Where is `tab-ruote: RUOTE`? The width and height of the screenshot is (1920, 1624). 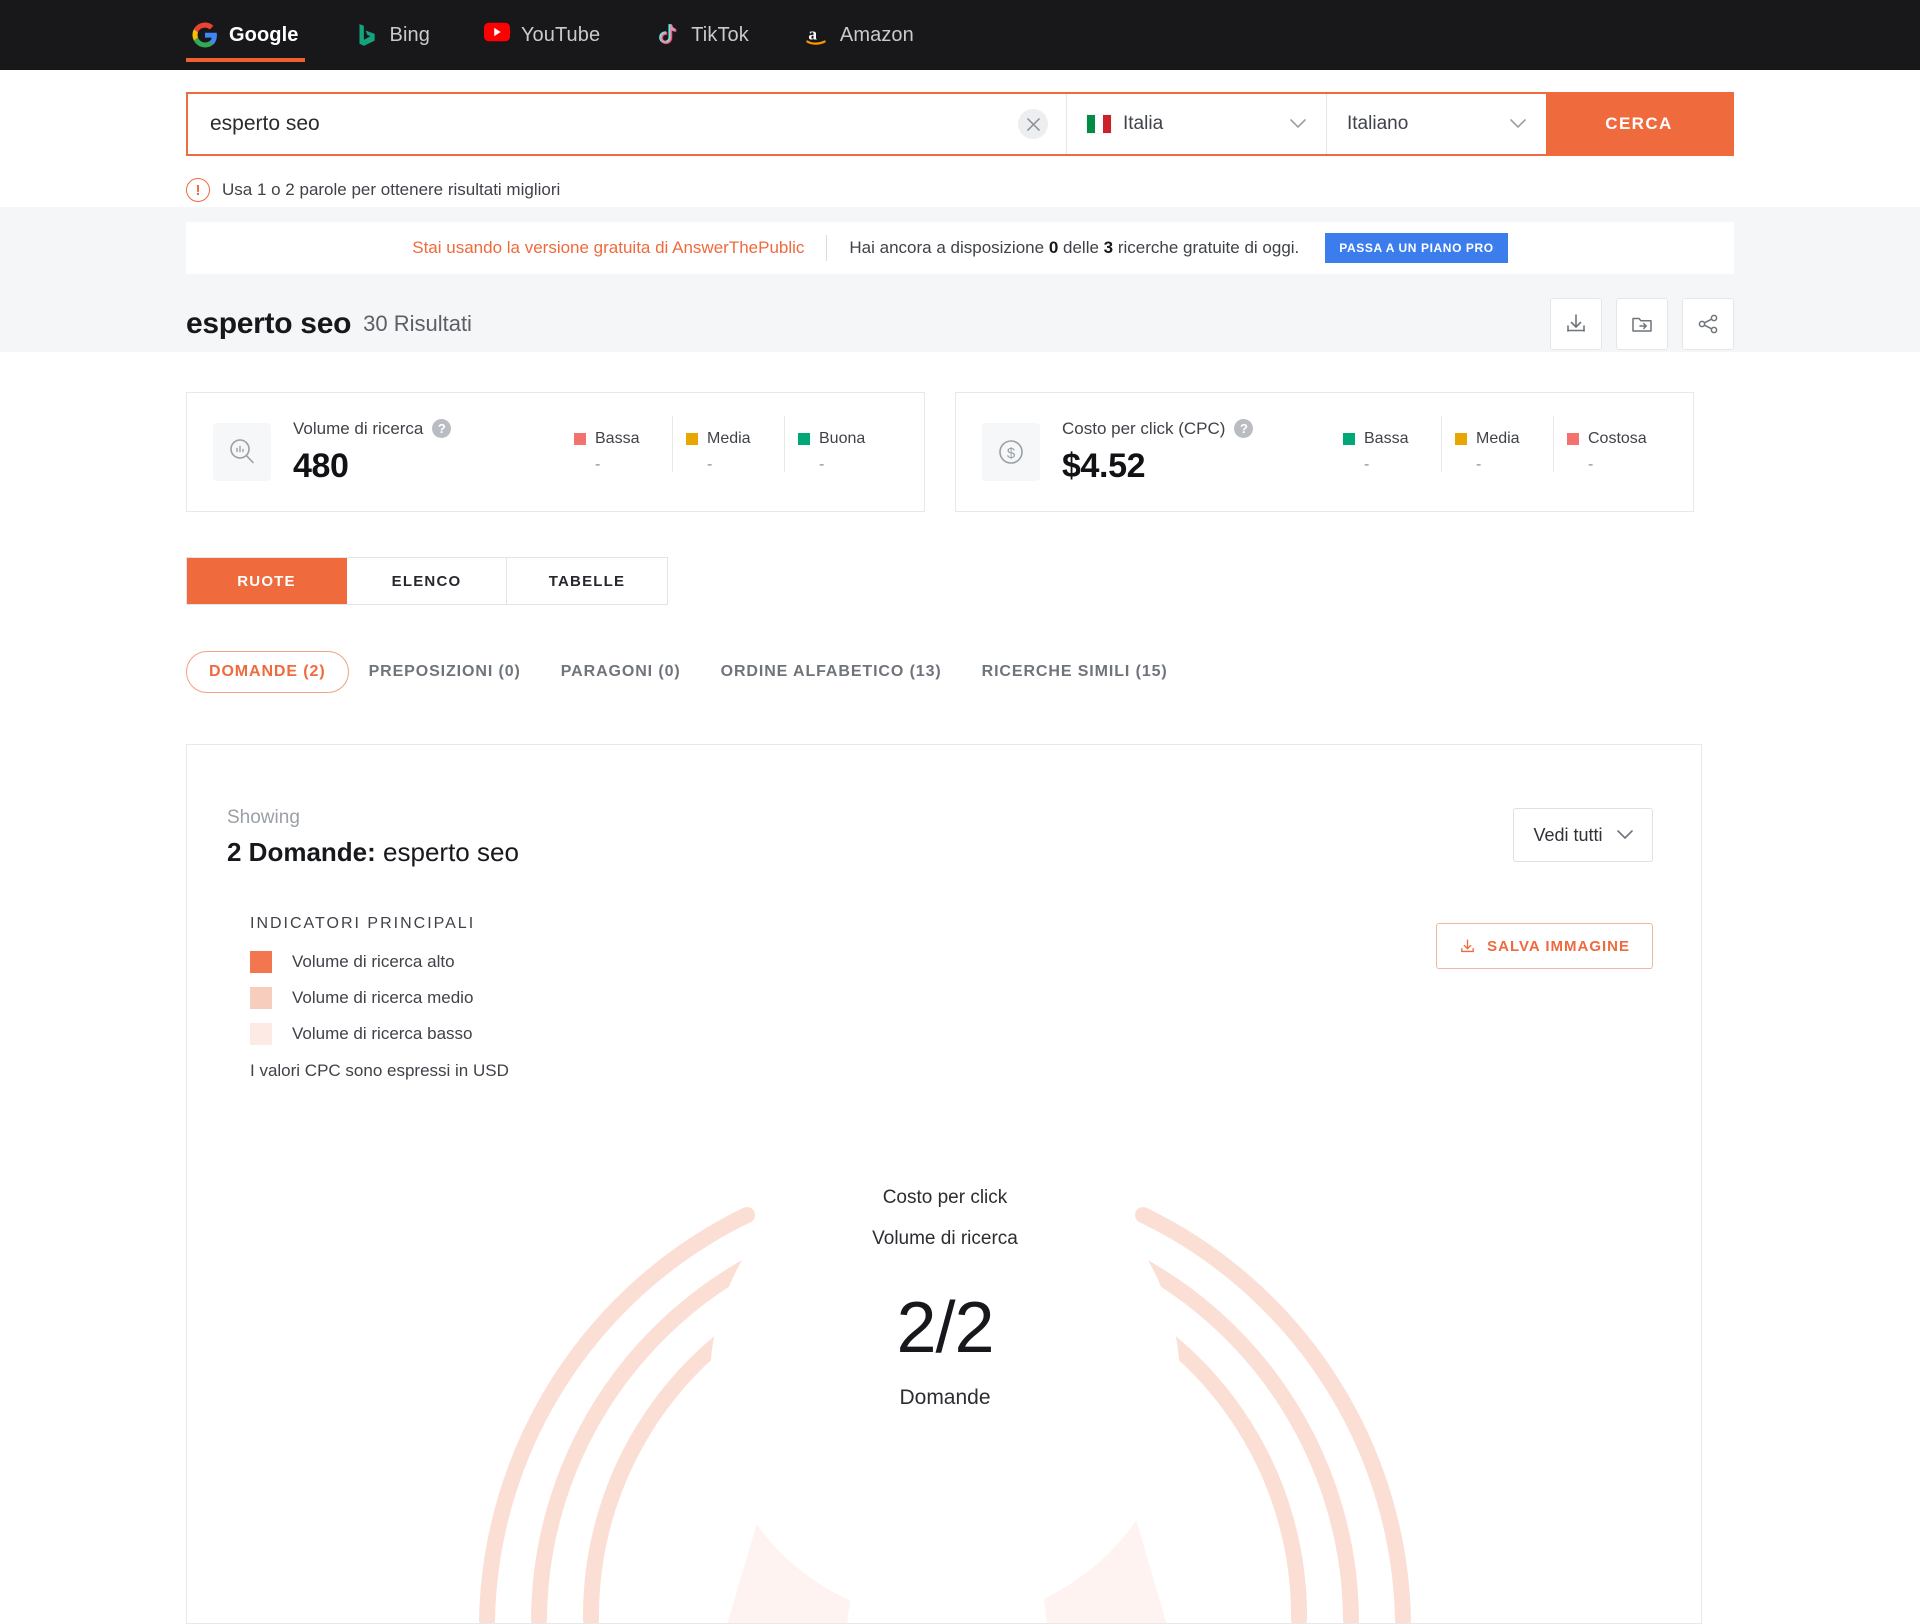 tab-ruote: RUOTE is located at coordinates (267, 581).